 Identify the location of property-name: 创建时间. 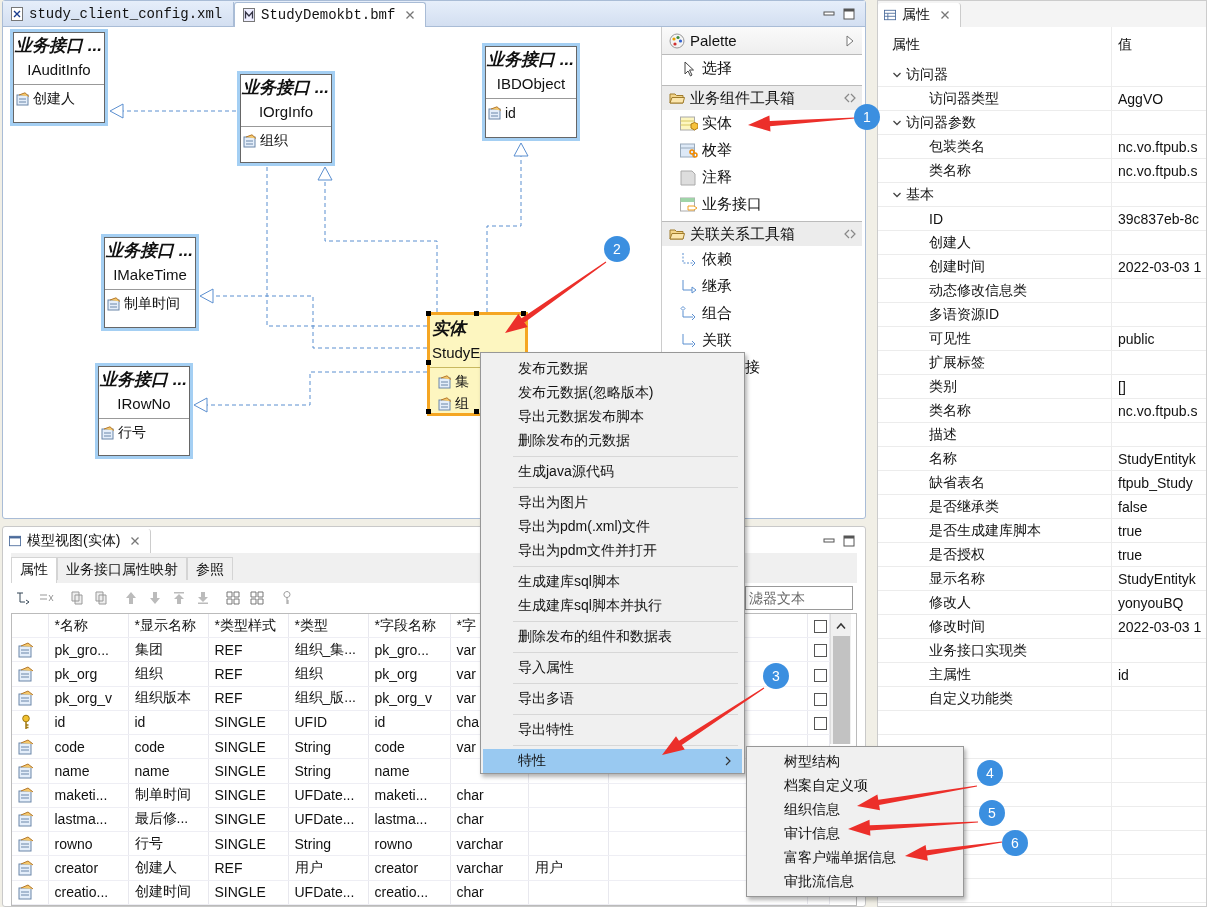
(957, 266).